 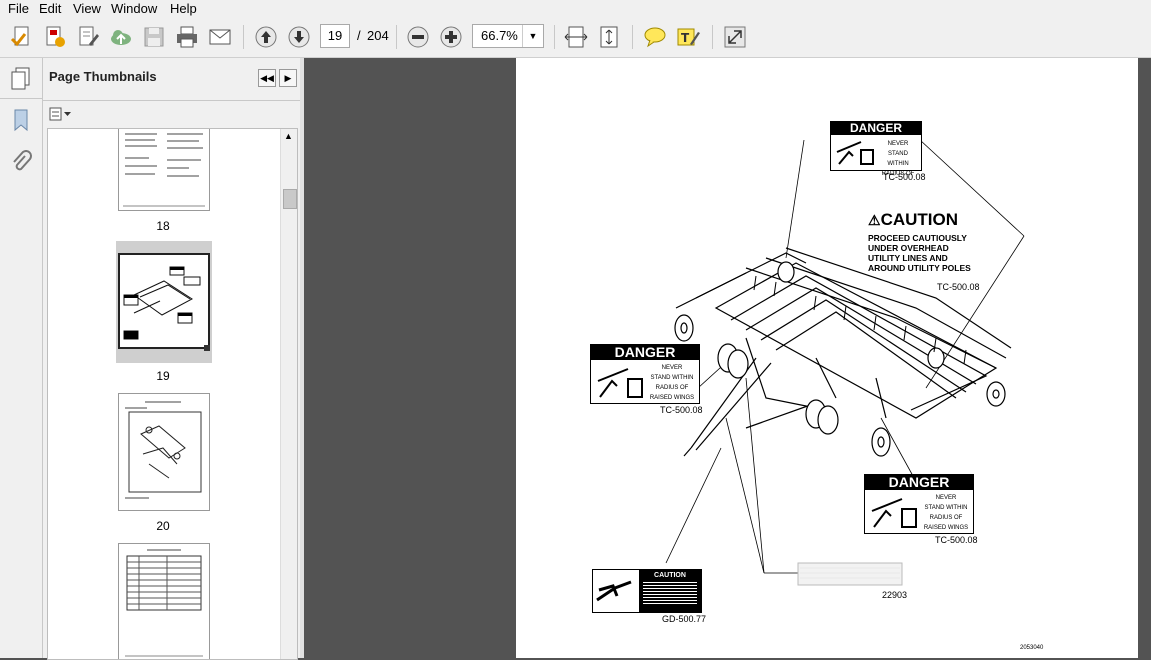 I want to click on navigation-strip, so click(x=21, y=358).